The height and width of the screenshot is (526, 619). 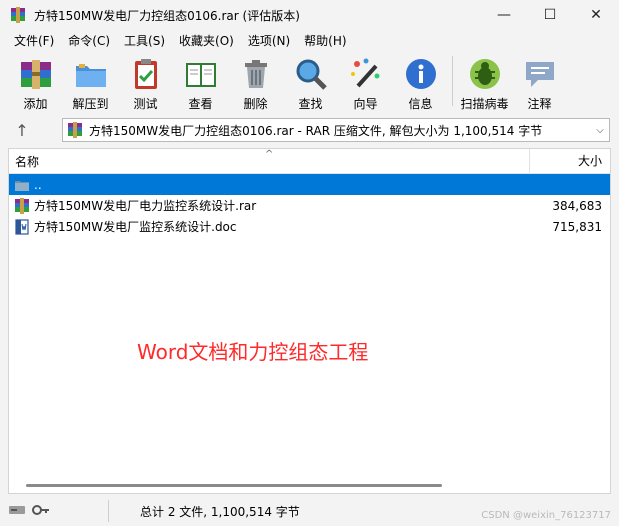 What do you see at coordinates (22, 205) in the screenshot?
I see `rar-file-icon` at bounding box center [22, 205].